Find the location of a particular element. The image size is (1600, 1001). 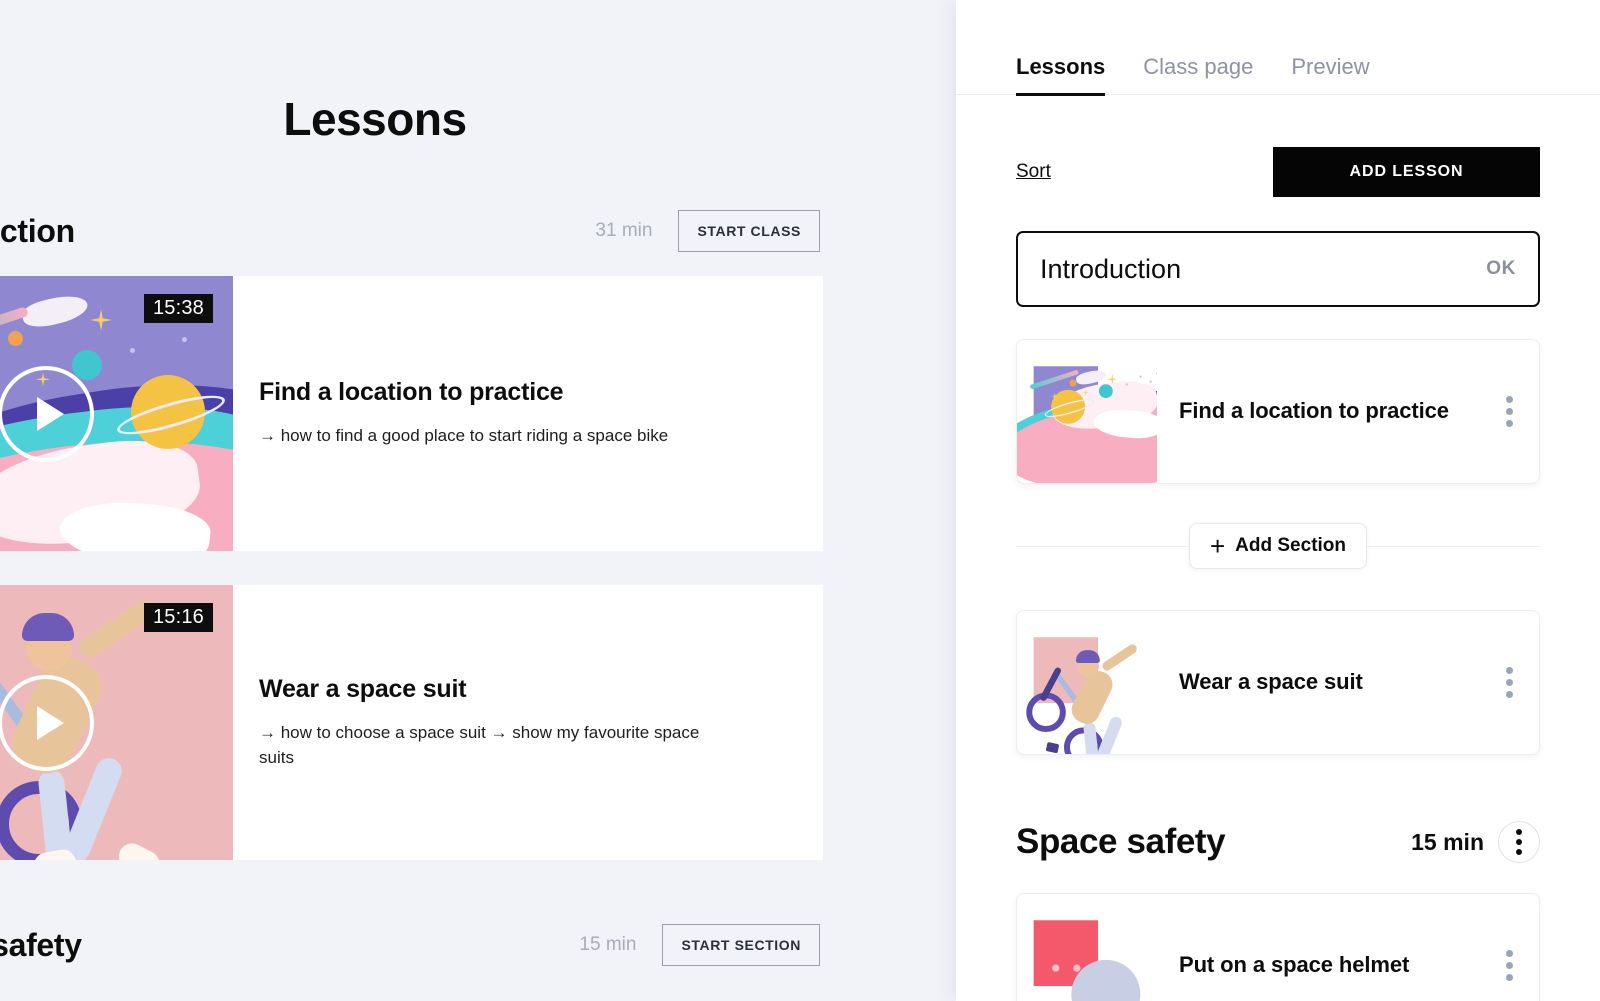

tab-class-page: Class page is located at coordinates (1198, 74).